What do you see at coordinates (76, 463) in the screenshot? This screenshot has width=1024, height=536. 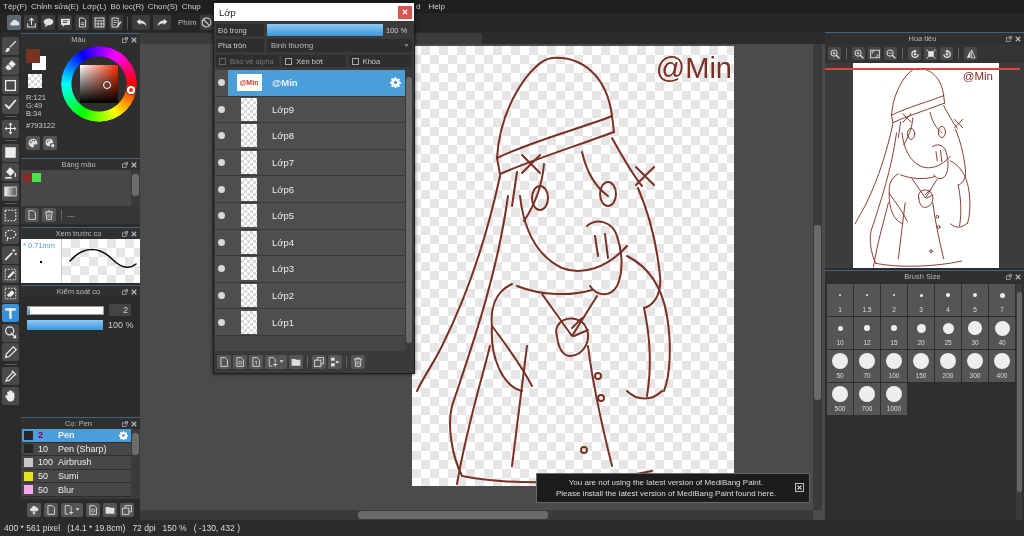 I see `brush-row: 100 Airbrush` at bounding box center [76, 463].